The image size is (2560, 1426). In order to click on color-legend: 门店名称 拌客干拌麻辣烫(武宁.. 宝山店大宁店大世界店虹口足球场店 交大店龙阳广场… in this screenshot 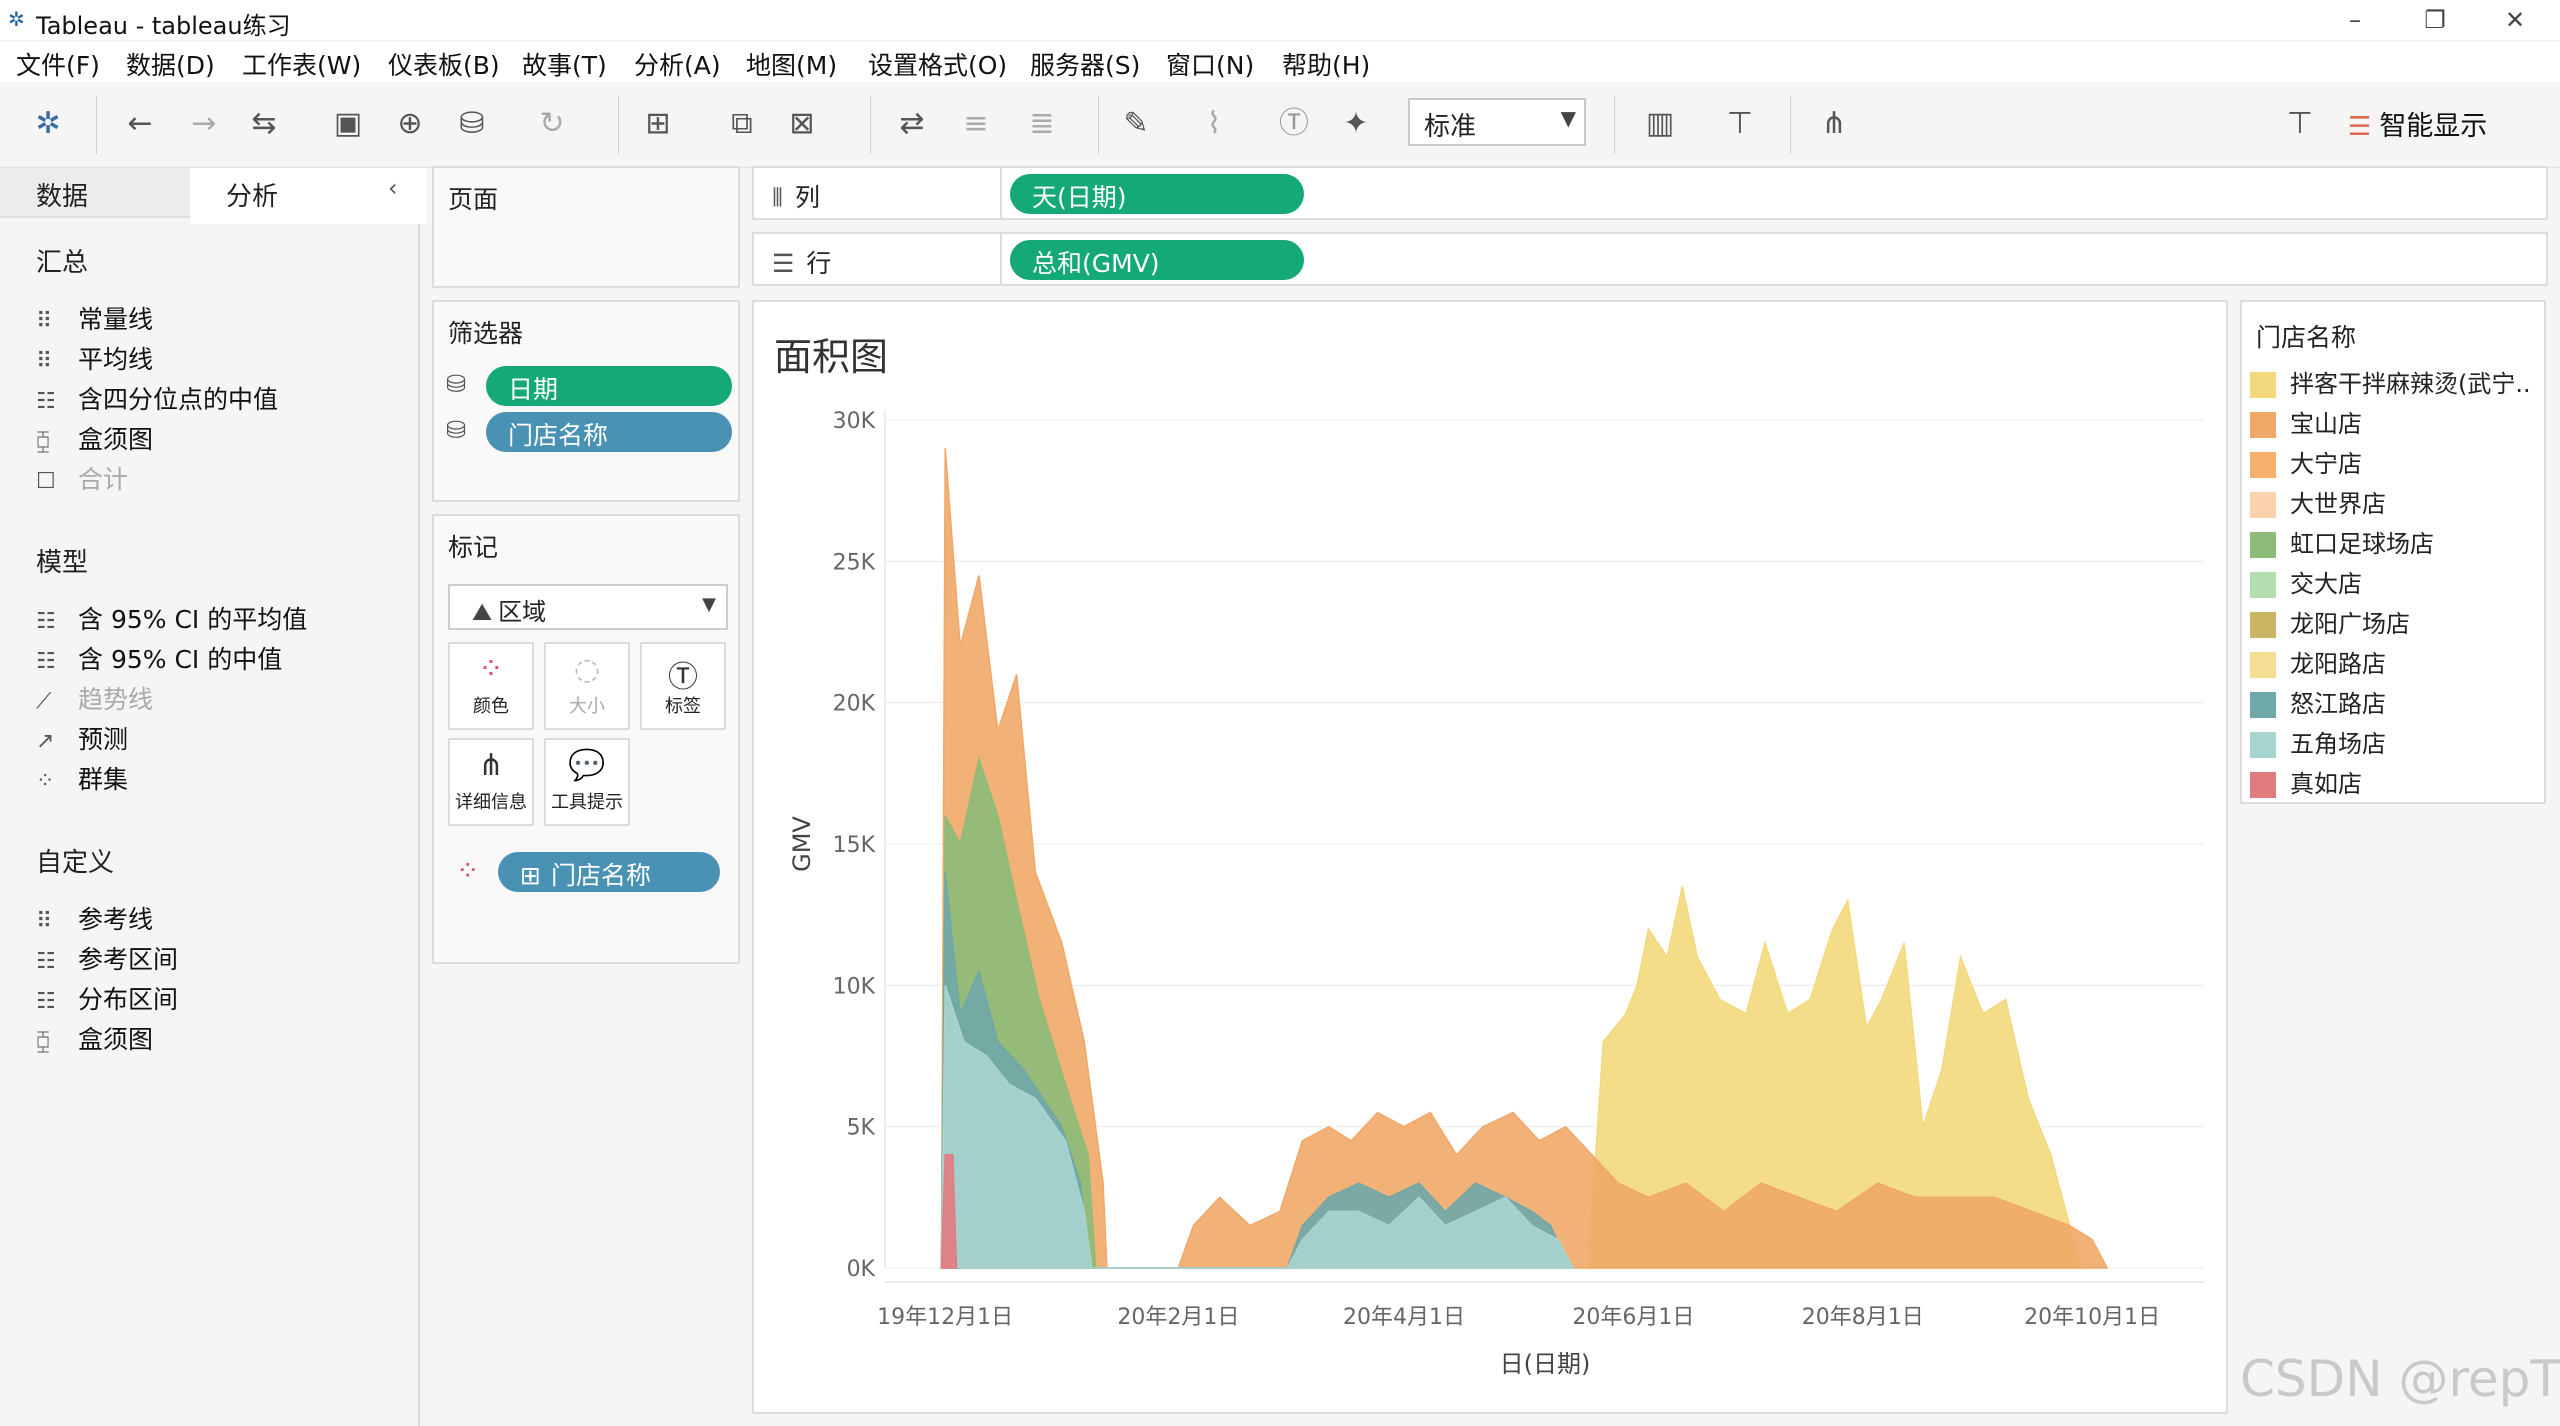, I will do `click(2393, 552)`.